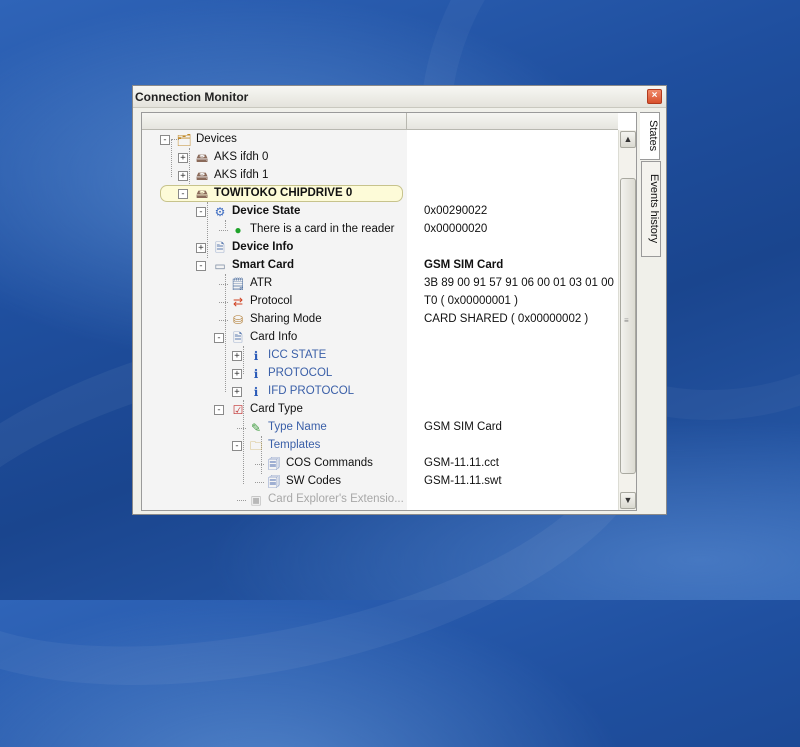  I want to click on device-state-icon: ⚙, so click(220, 212).